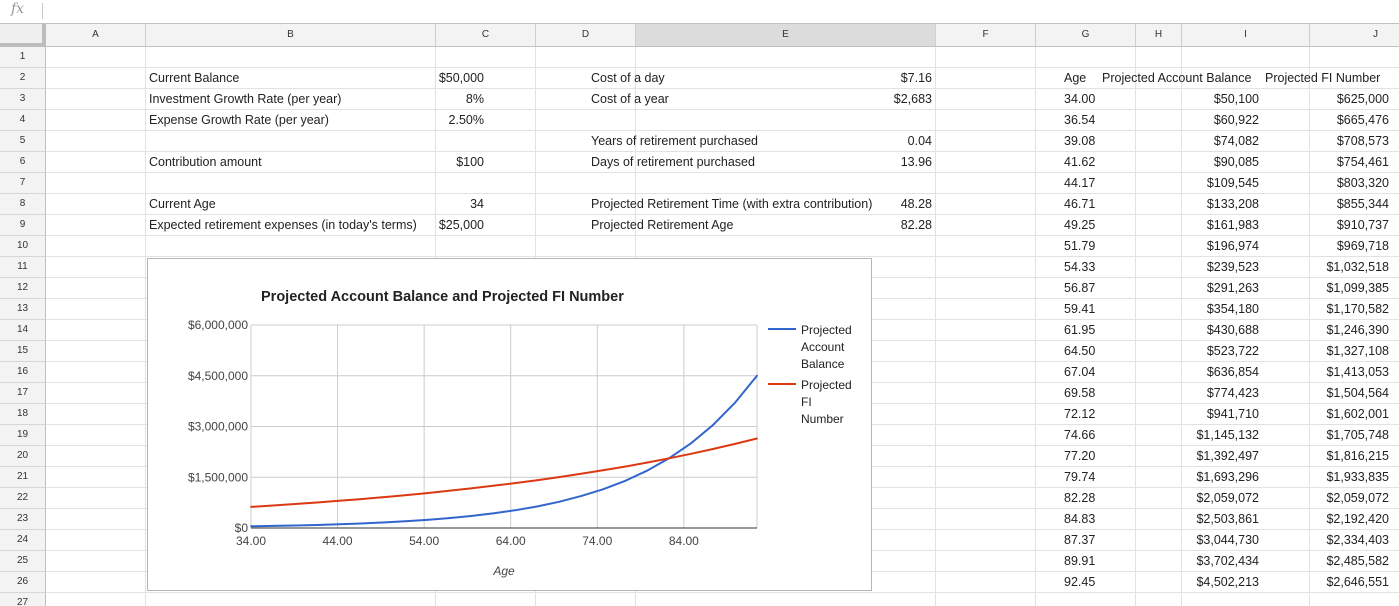 The image size is (1399, 606). I want to click on table-cell-balance: $3,702,434, so click(1180, 561).